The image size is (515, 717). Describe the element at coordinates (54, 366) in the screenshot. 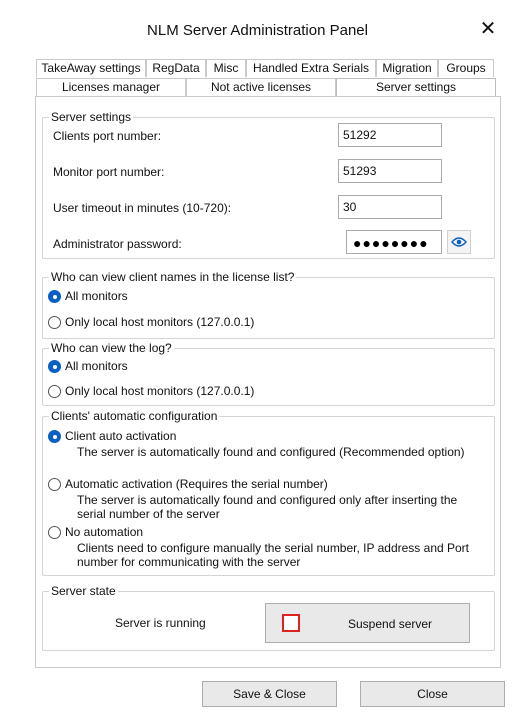

I see `log-view-all-radio` at that location.